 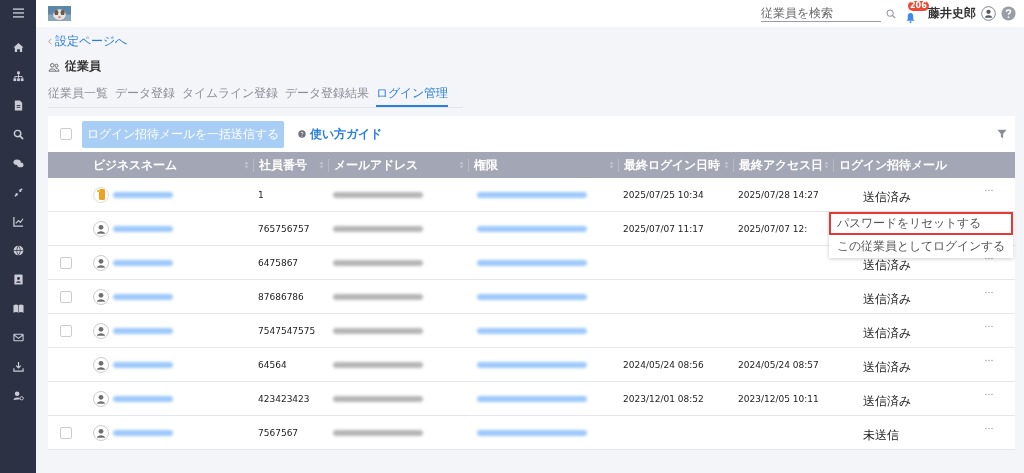 I want to click on table-cell: 6475867, so click(x=278, y=262).